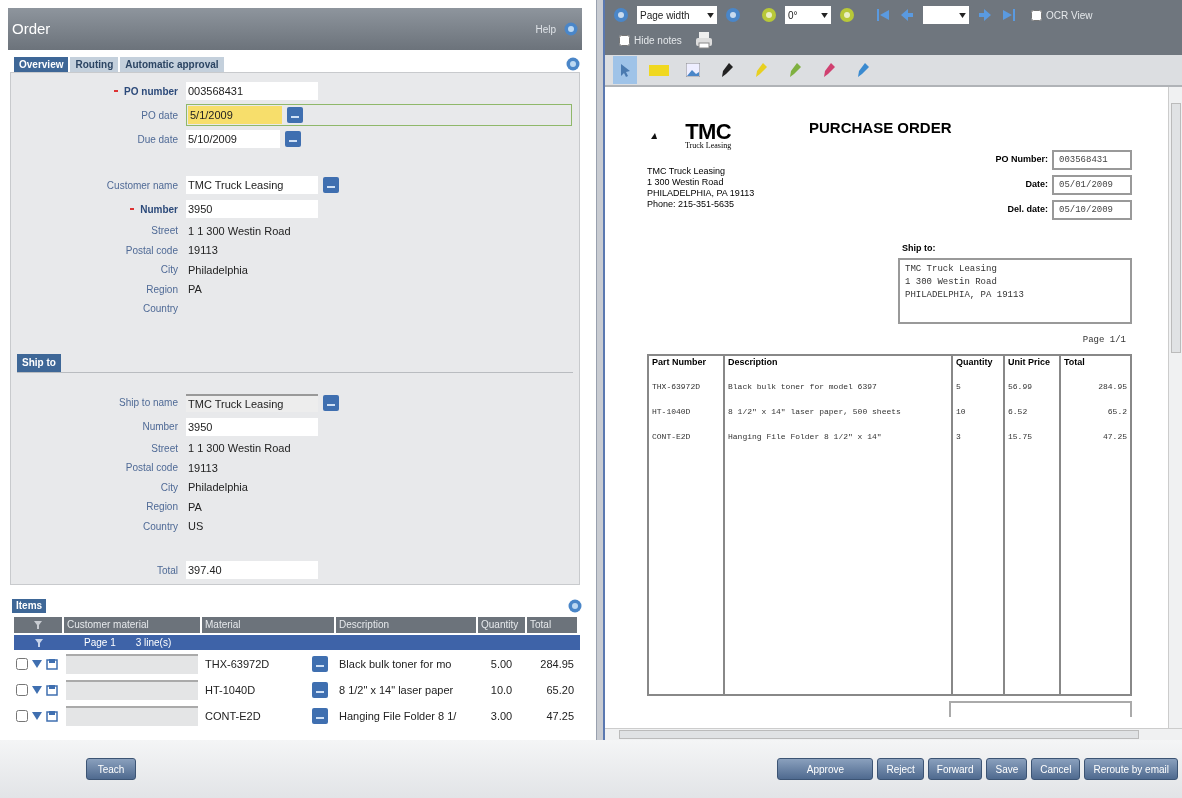  Describe the element at coordinates (1020, 436) in the screenshot. I see `table-cell-text: 15.75` at that location.